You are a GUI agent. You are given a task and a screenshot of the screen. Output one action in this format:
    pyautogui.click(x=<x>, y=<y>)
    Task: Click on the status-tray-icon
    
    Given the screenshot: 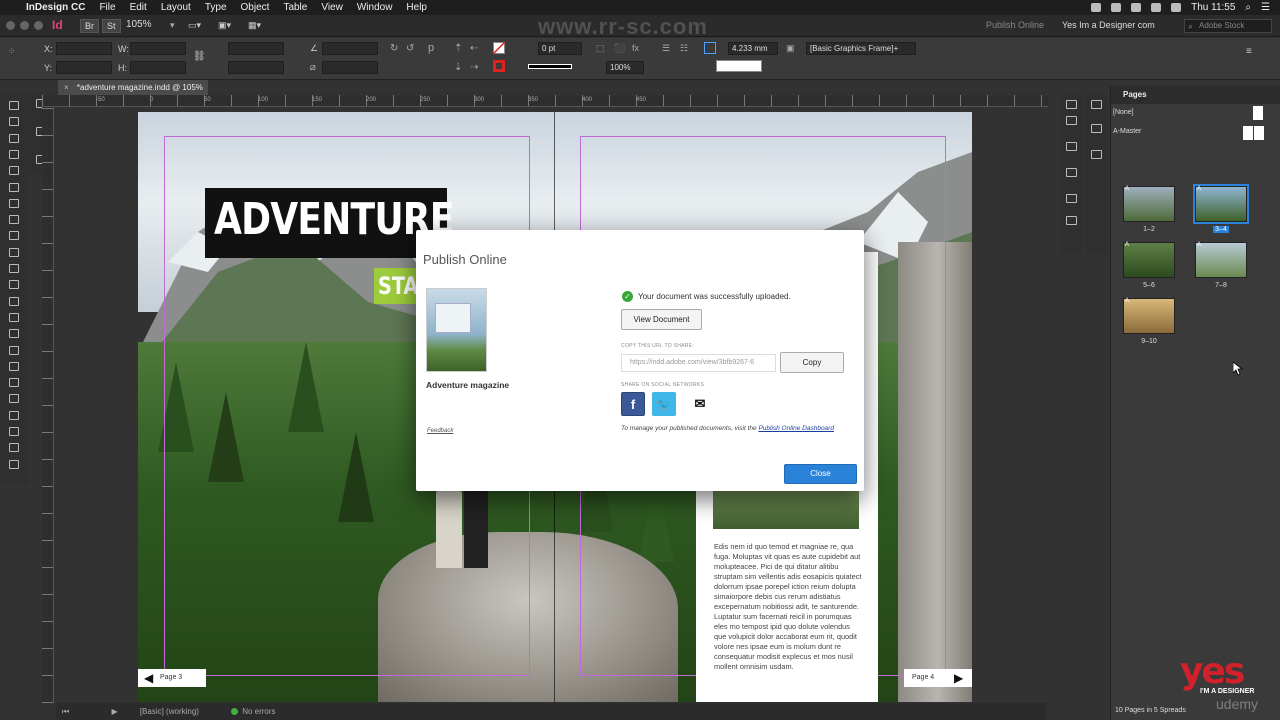 What is the action you would take?
    pyautogui.click(x=1096, y=7)
    